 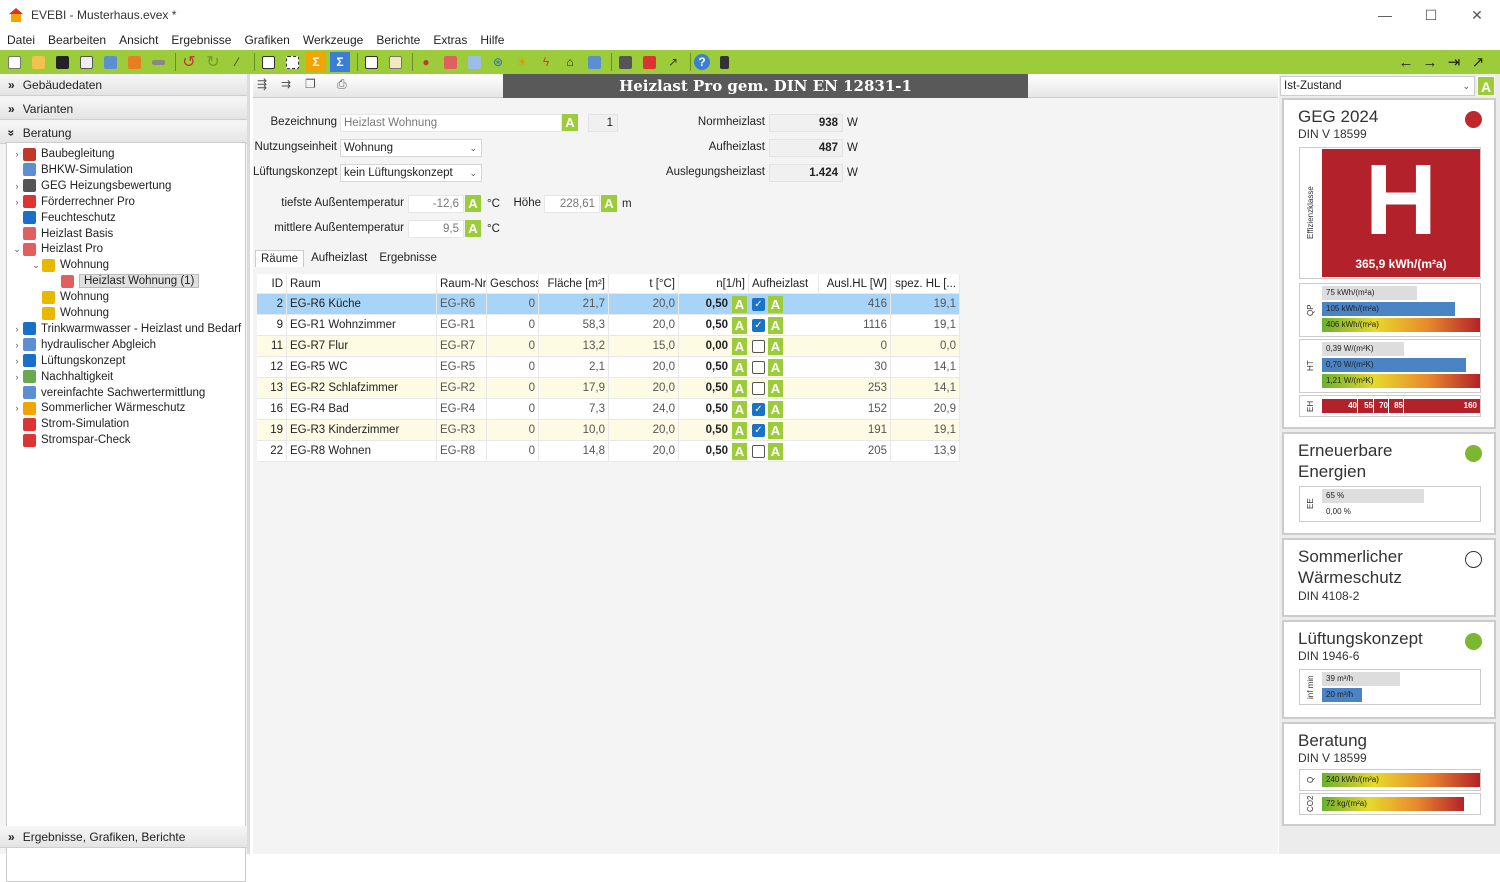 What do you see at coordinates (201, 40) in the screenshot?
I see `menu-ergebnisse: Ergebnisse` at bounding box center [201, 40].